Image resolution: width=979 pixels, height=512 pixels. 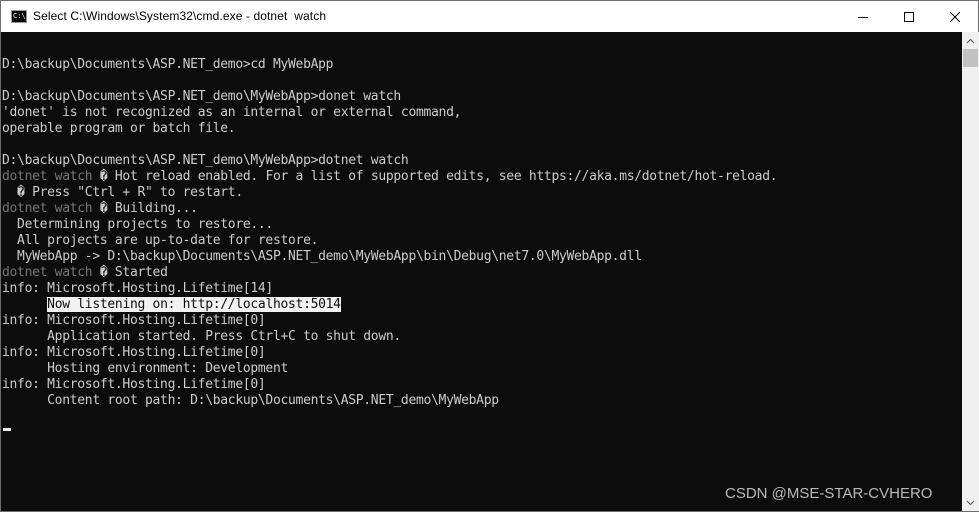 I want to click on scroll-up-button, so click(x=970, y=40).